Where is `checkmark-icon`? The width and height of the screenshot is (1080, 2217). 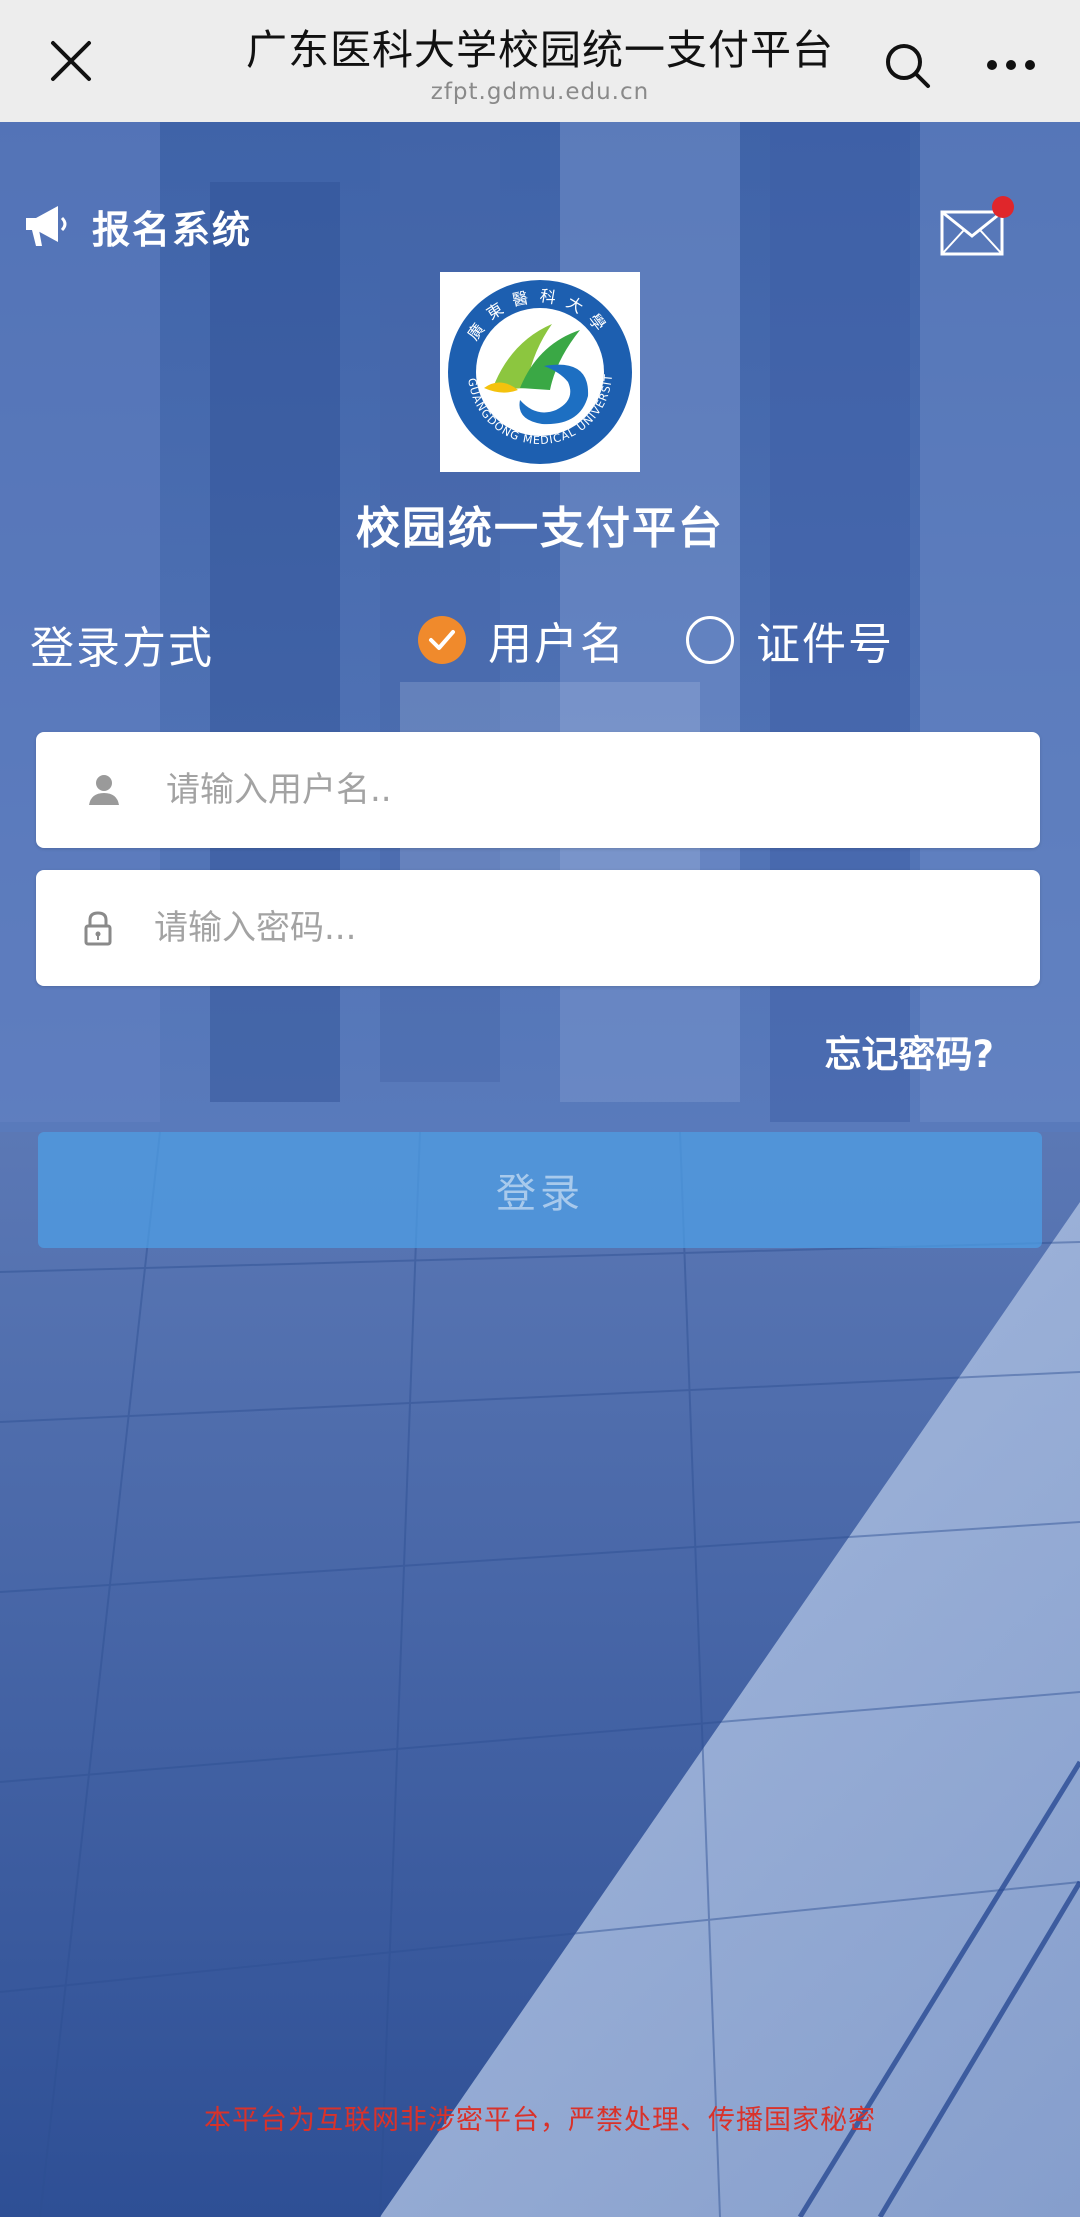
checkmark-icon is located at coordinates (442, 640).